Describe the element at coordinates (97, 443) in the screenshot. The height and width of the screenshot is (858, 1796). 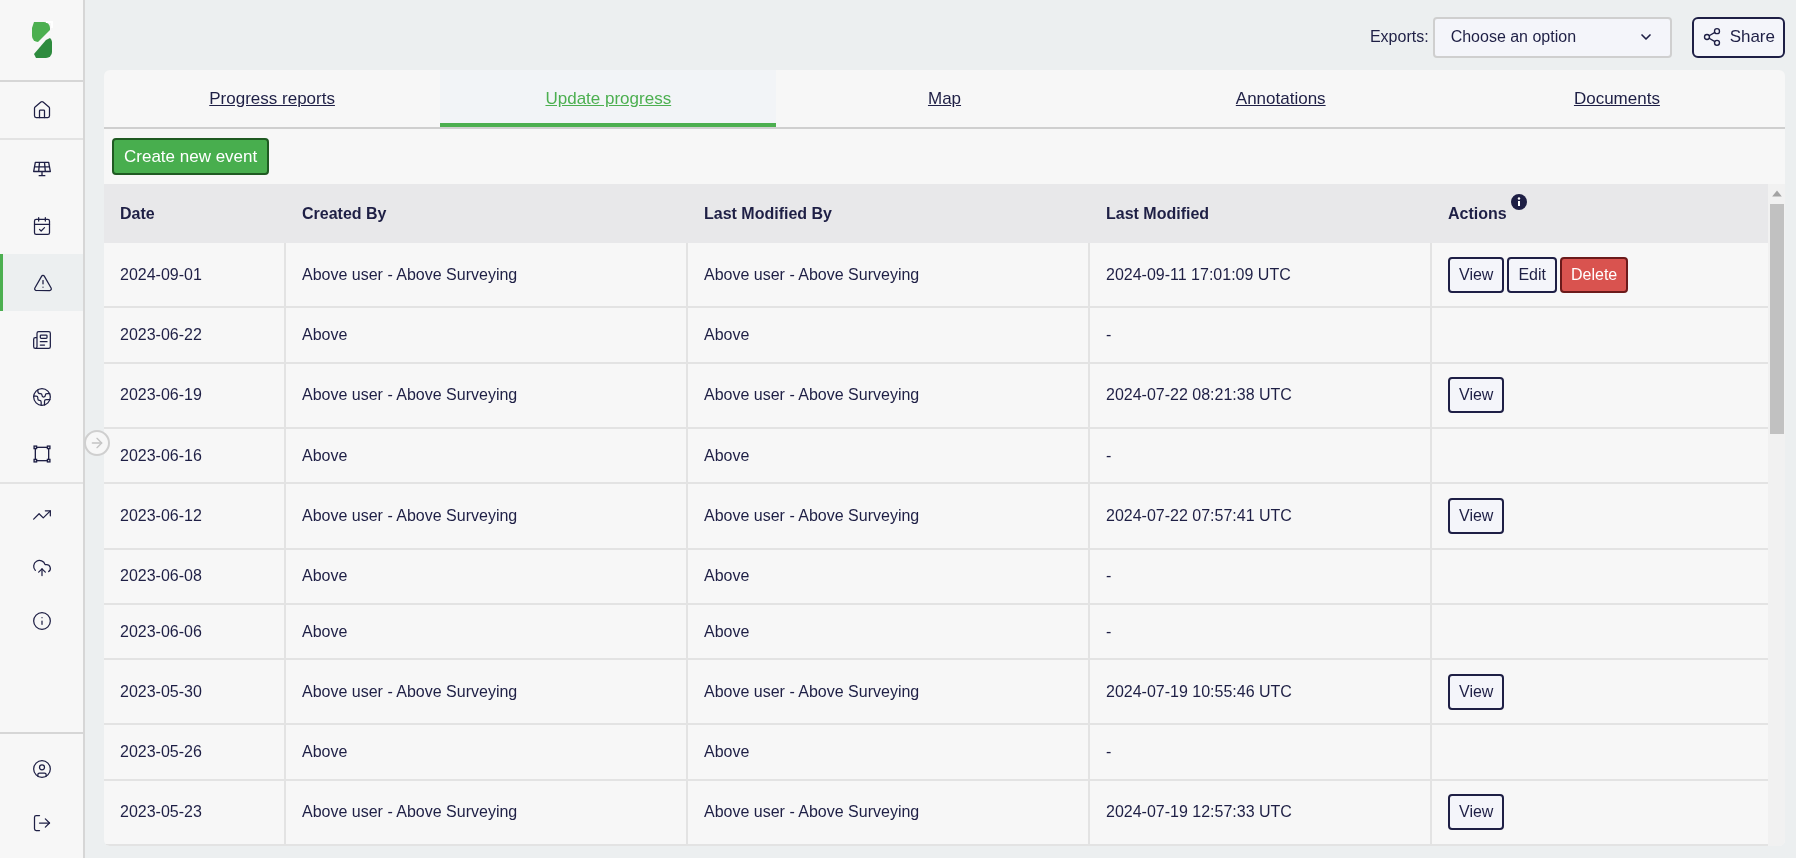
I see `expand-button` at that location.